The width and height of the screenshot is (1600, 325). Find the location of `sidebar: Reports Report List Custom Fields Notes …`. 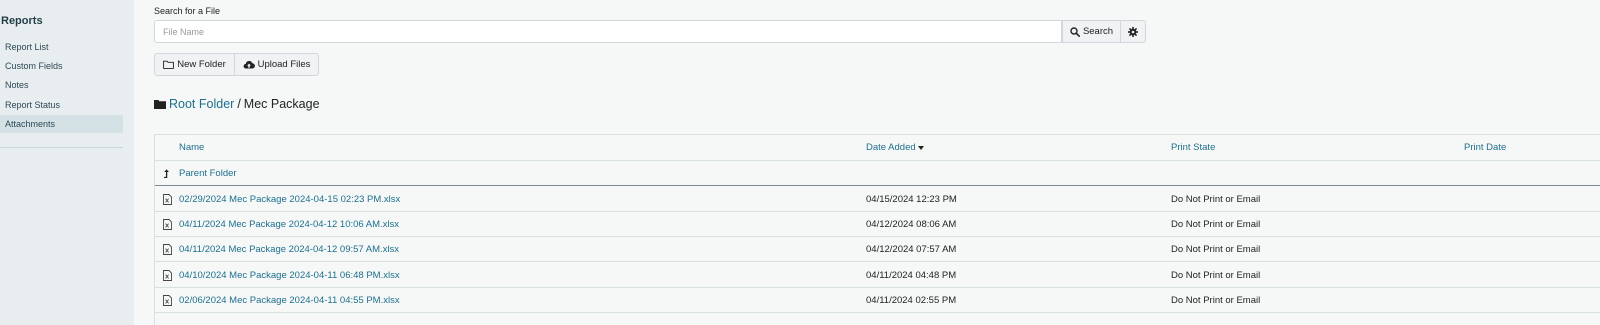

sidebar: Reports Report List Custom Fields Notes … is located at coordinates (67, 162).